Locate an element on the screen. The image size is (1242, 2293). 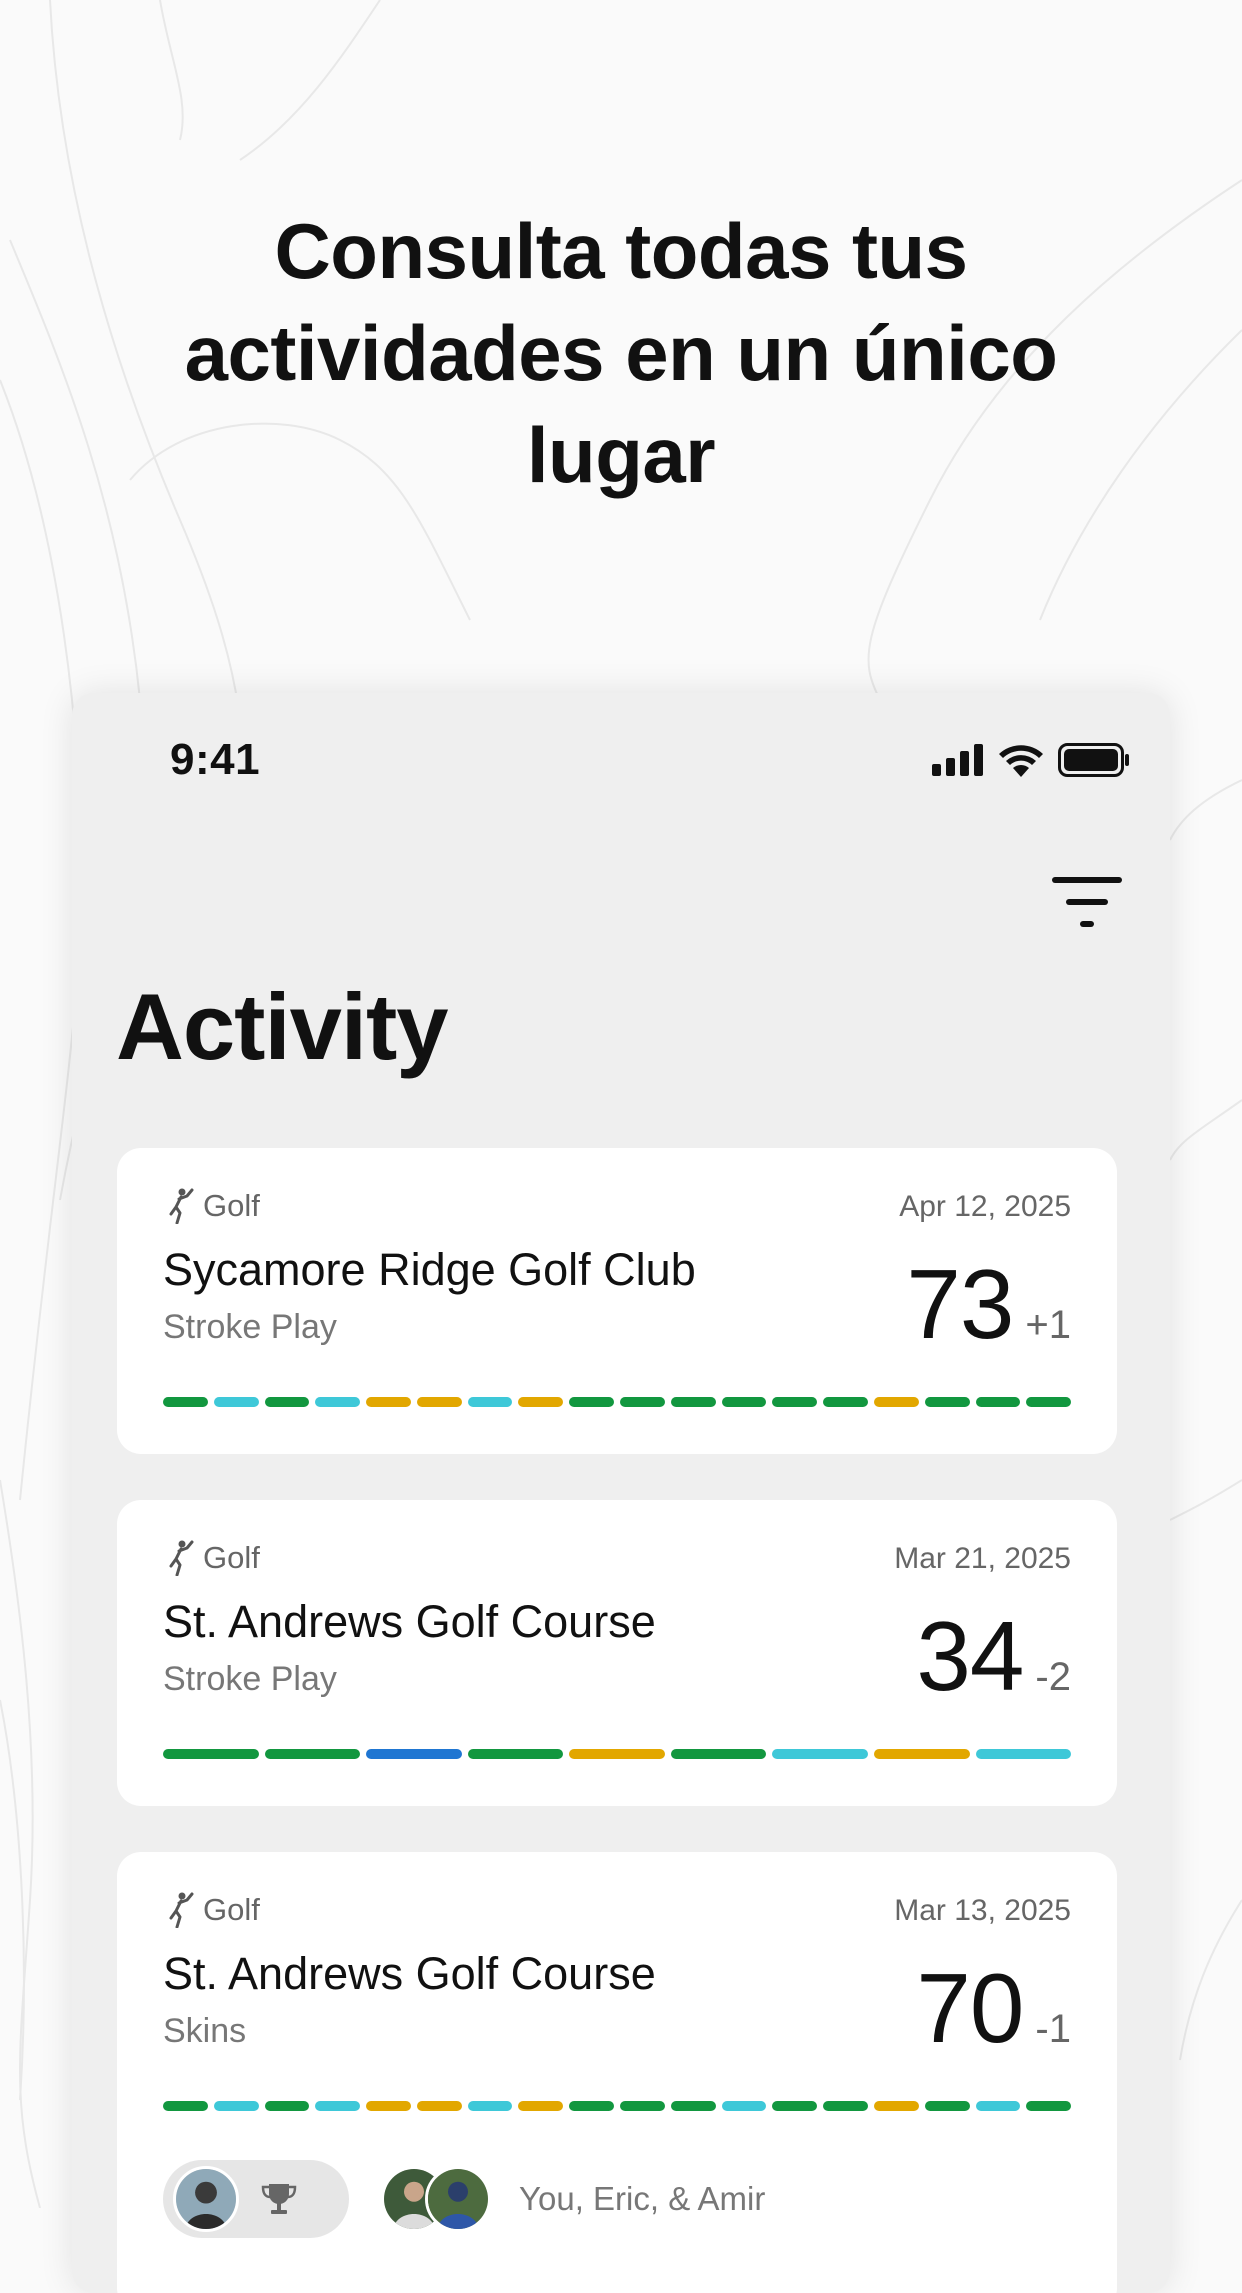
score: 70 is located at coordinates (970, 2008).